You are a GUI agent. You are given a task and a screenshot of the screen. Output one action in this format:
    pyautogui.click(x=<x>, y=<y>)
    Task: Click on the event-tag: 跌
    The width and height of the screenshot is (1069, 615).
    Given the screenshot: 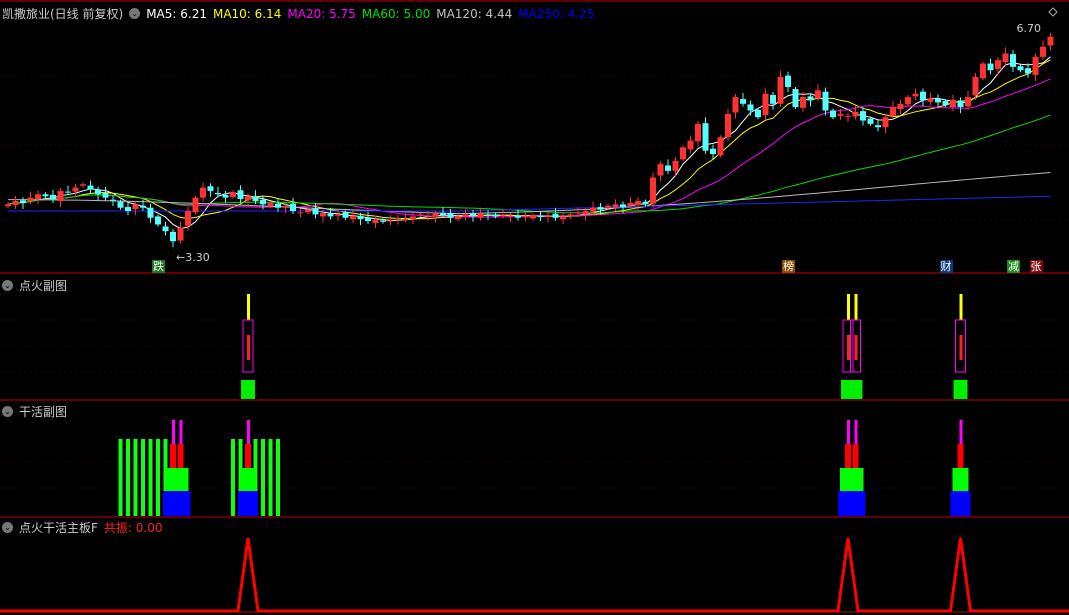 What is the action you would take?
    pyautogui.click(x=158, y=266)
    